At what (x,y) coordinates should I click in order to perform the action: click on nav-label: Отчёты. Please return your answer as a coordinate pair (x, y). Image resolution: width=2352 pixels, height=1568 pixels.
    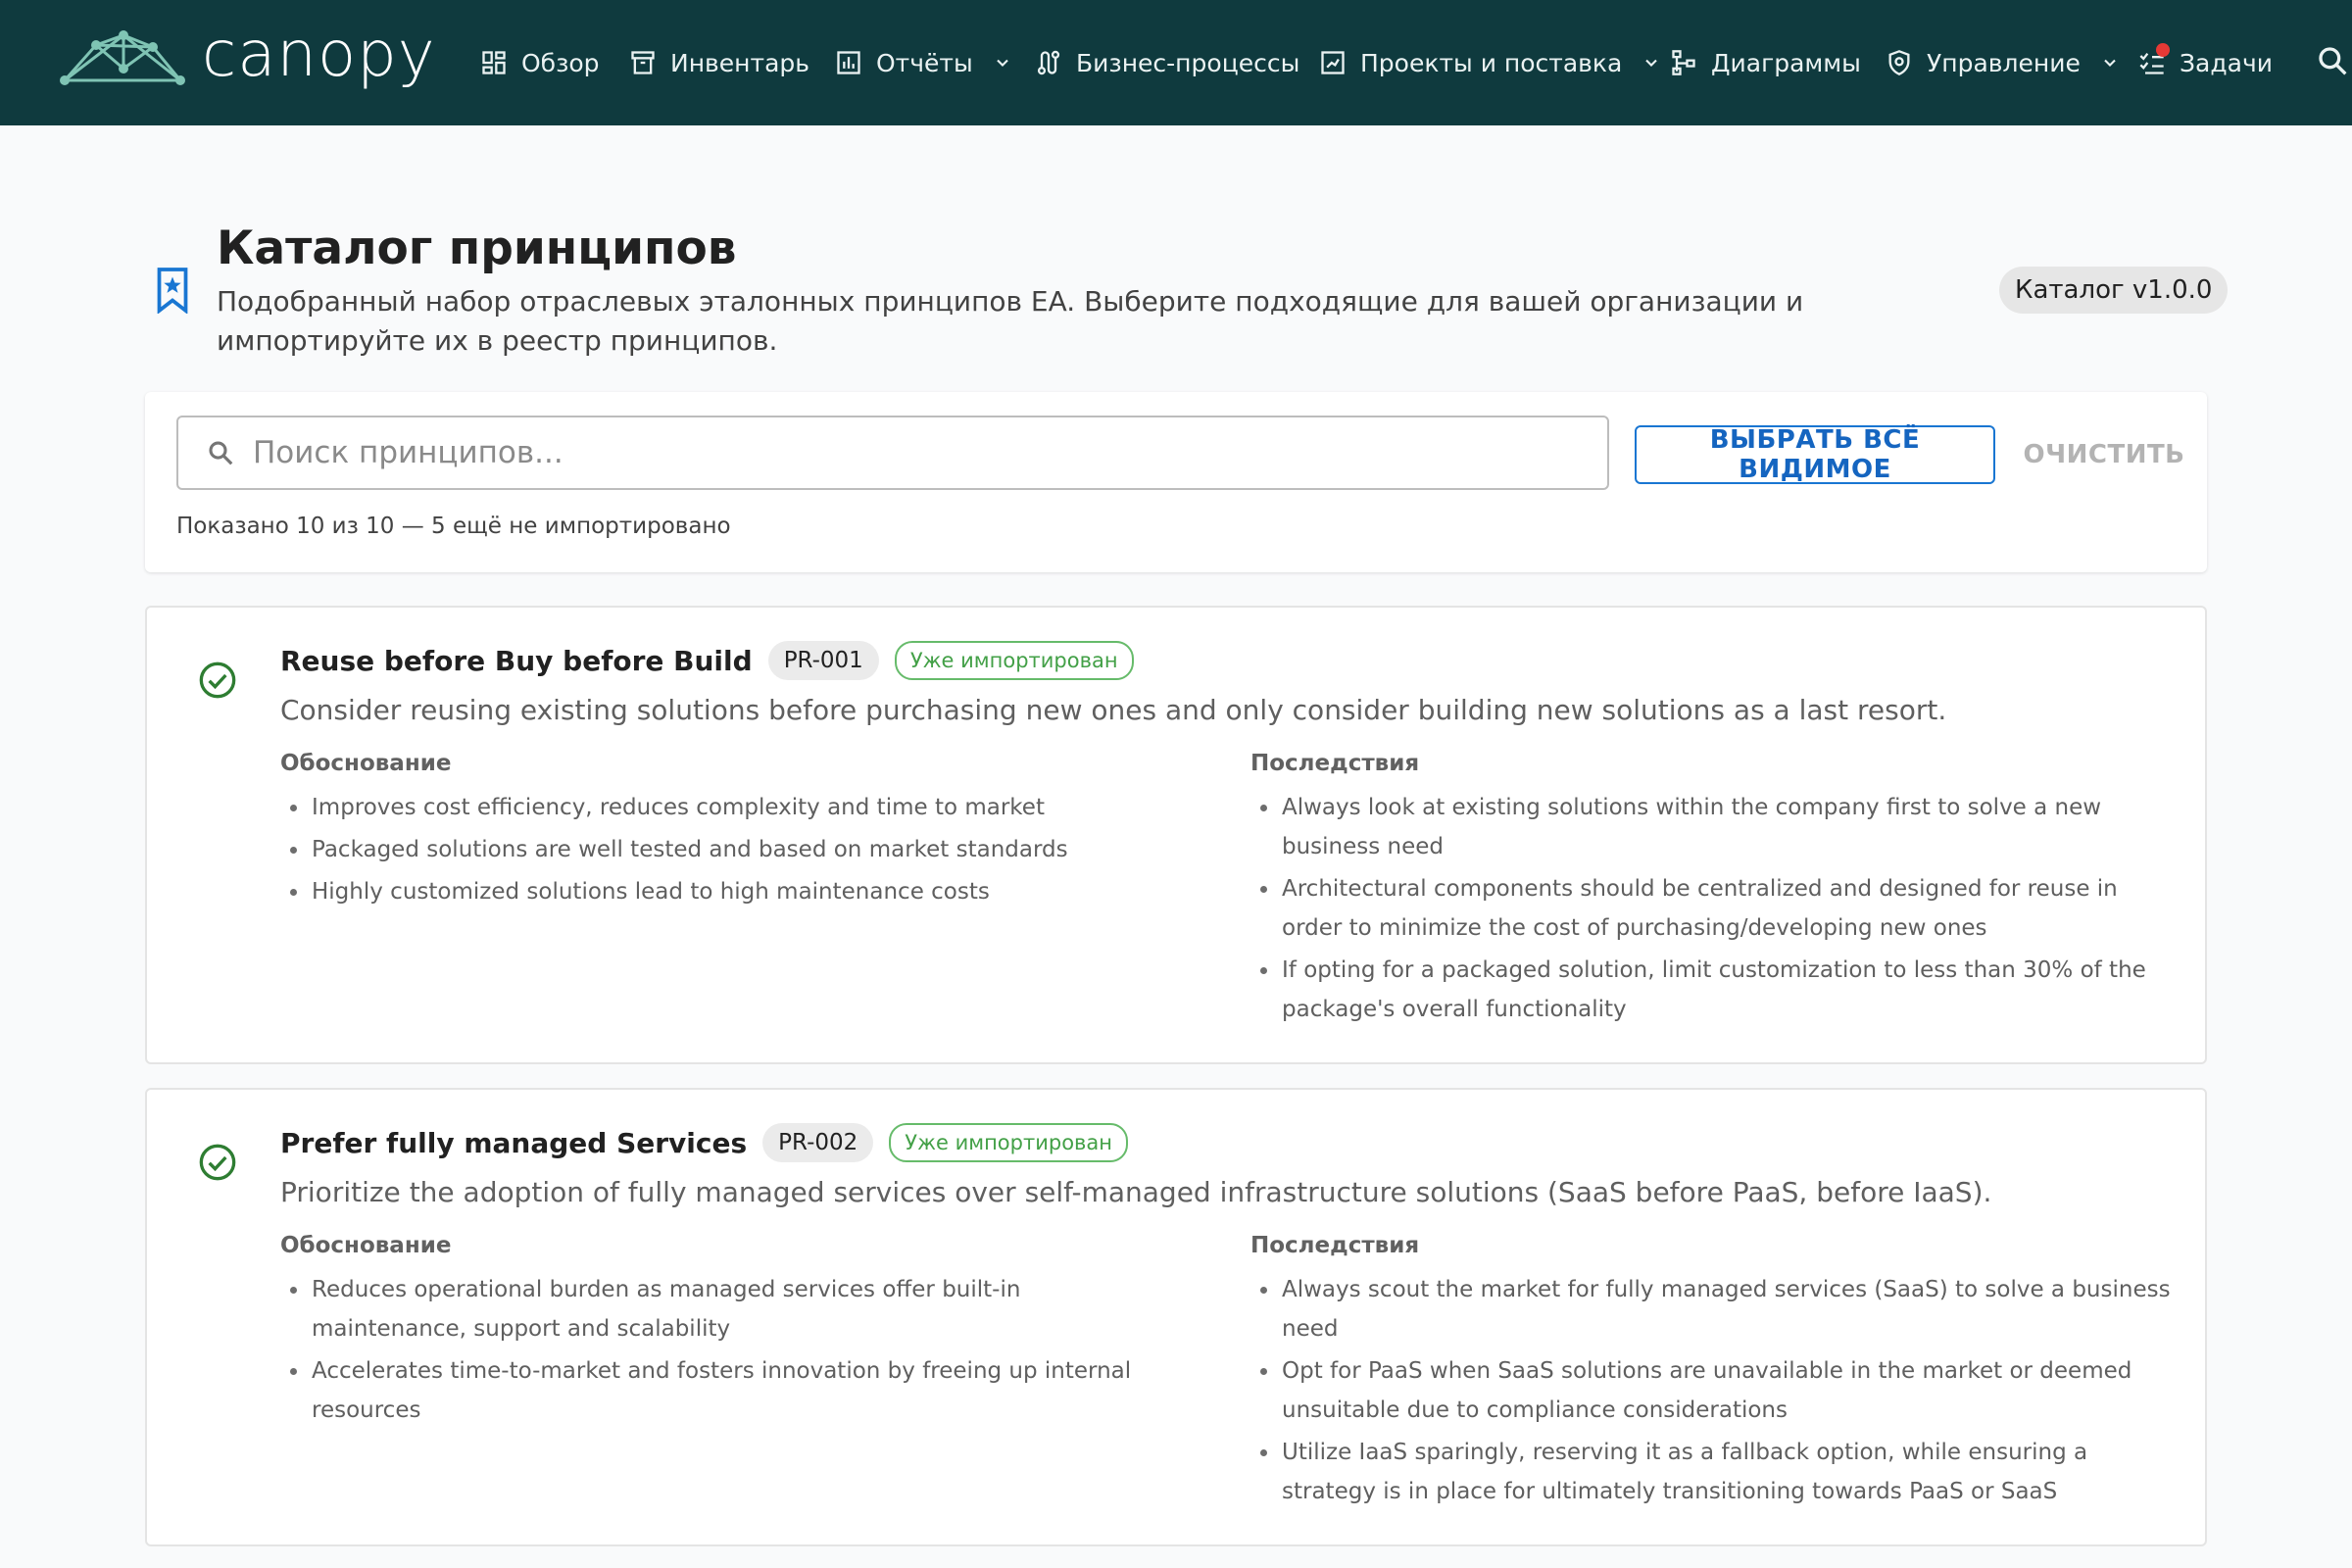
    Looking at the image, I should click on (924, 62).